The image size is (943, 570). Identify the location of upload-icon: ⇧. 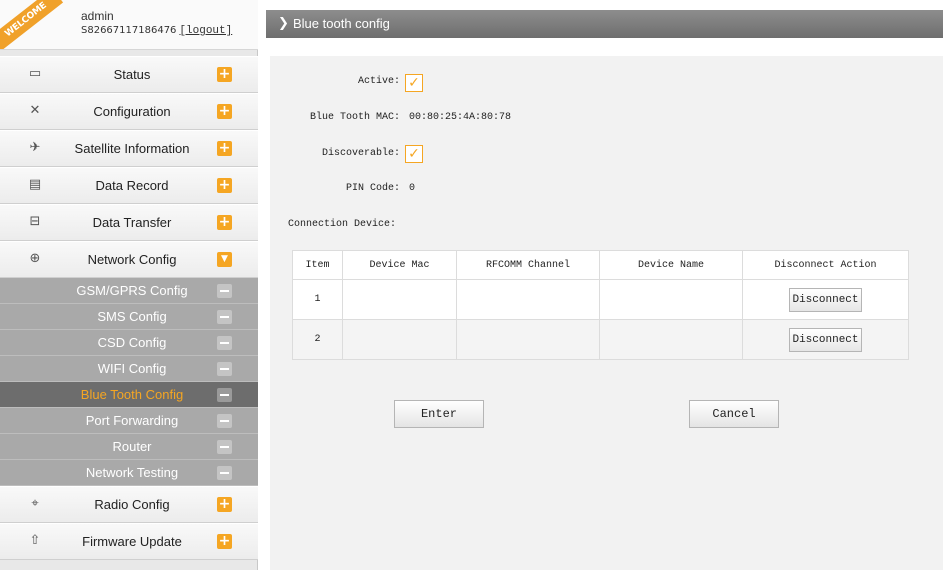
(35, 540).